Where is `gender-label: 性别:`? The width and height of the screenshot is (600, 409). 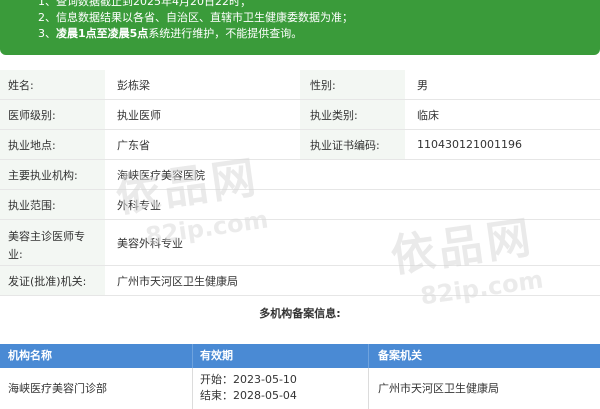
gender-label: 性别: is located at coordinates (352, 84).